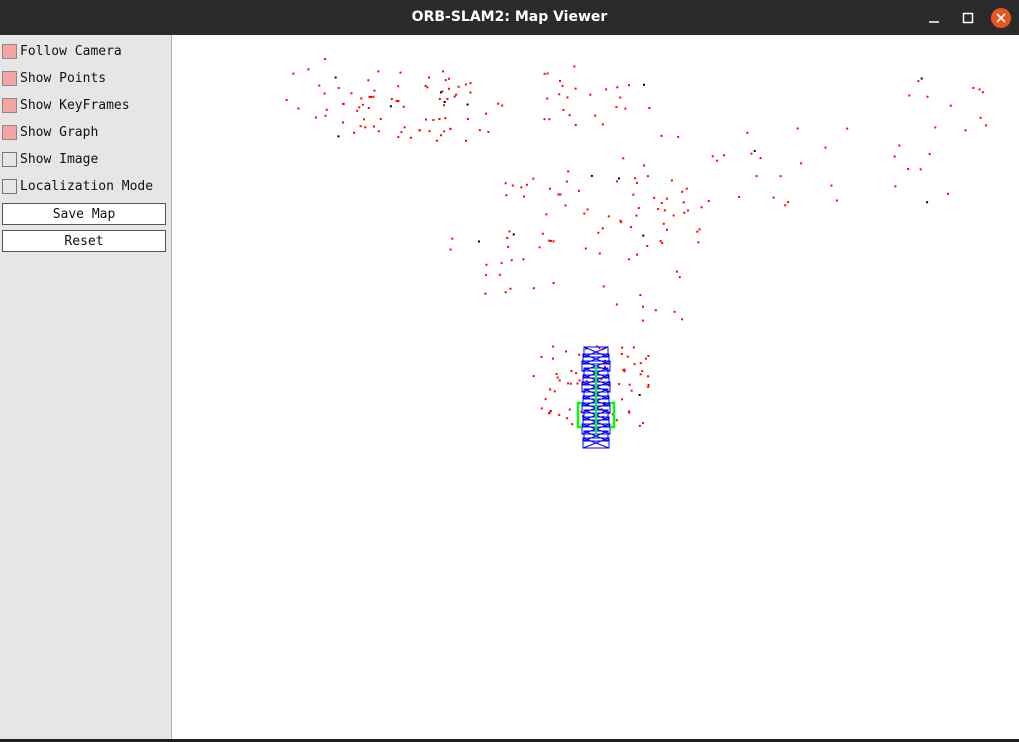  I want to click on show-graph-checkbox: Show Graph, so click(50, 132).